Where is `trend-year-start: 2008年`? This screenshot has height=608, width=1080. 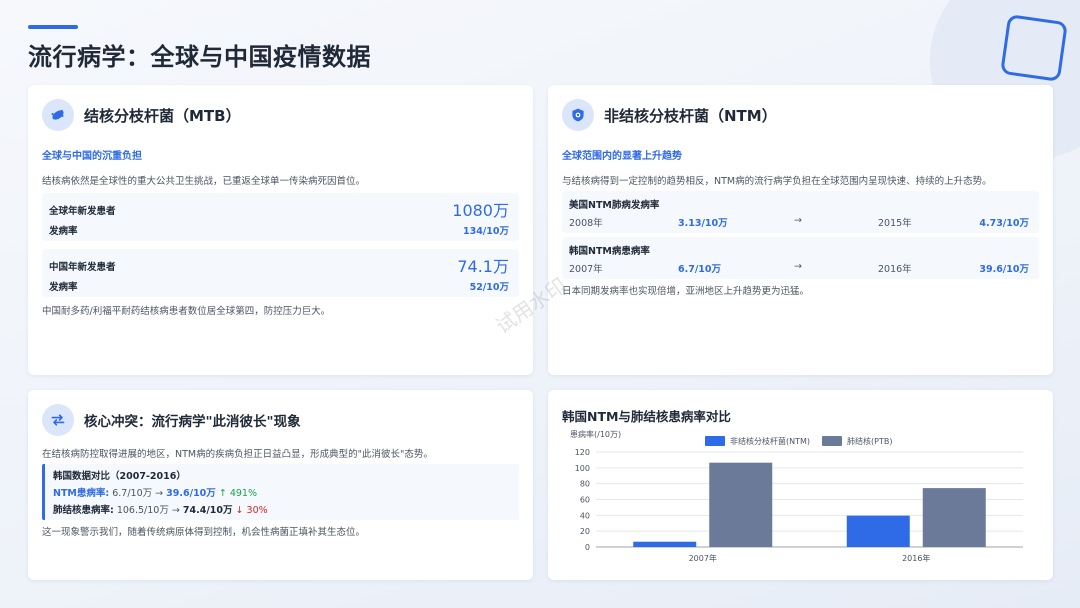 trend-year-start: 2008年 is located at coordinates (586, 223).